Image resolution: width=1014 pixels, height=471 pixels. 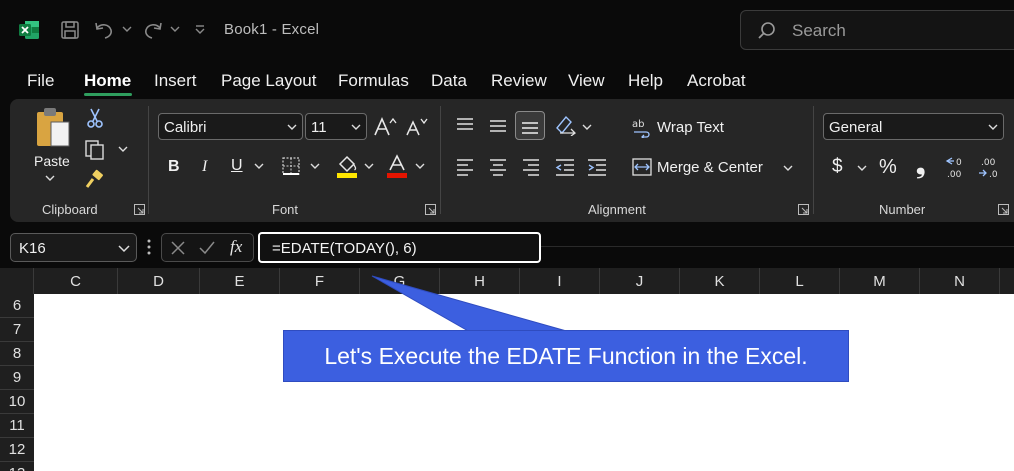 I want to click on row-header: 10, so click(x=17, y=402).